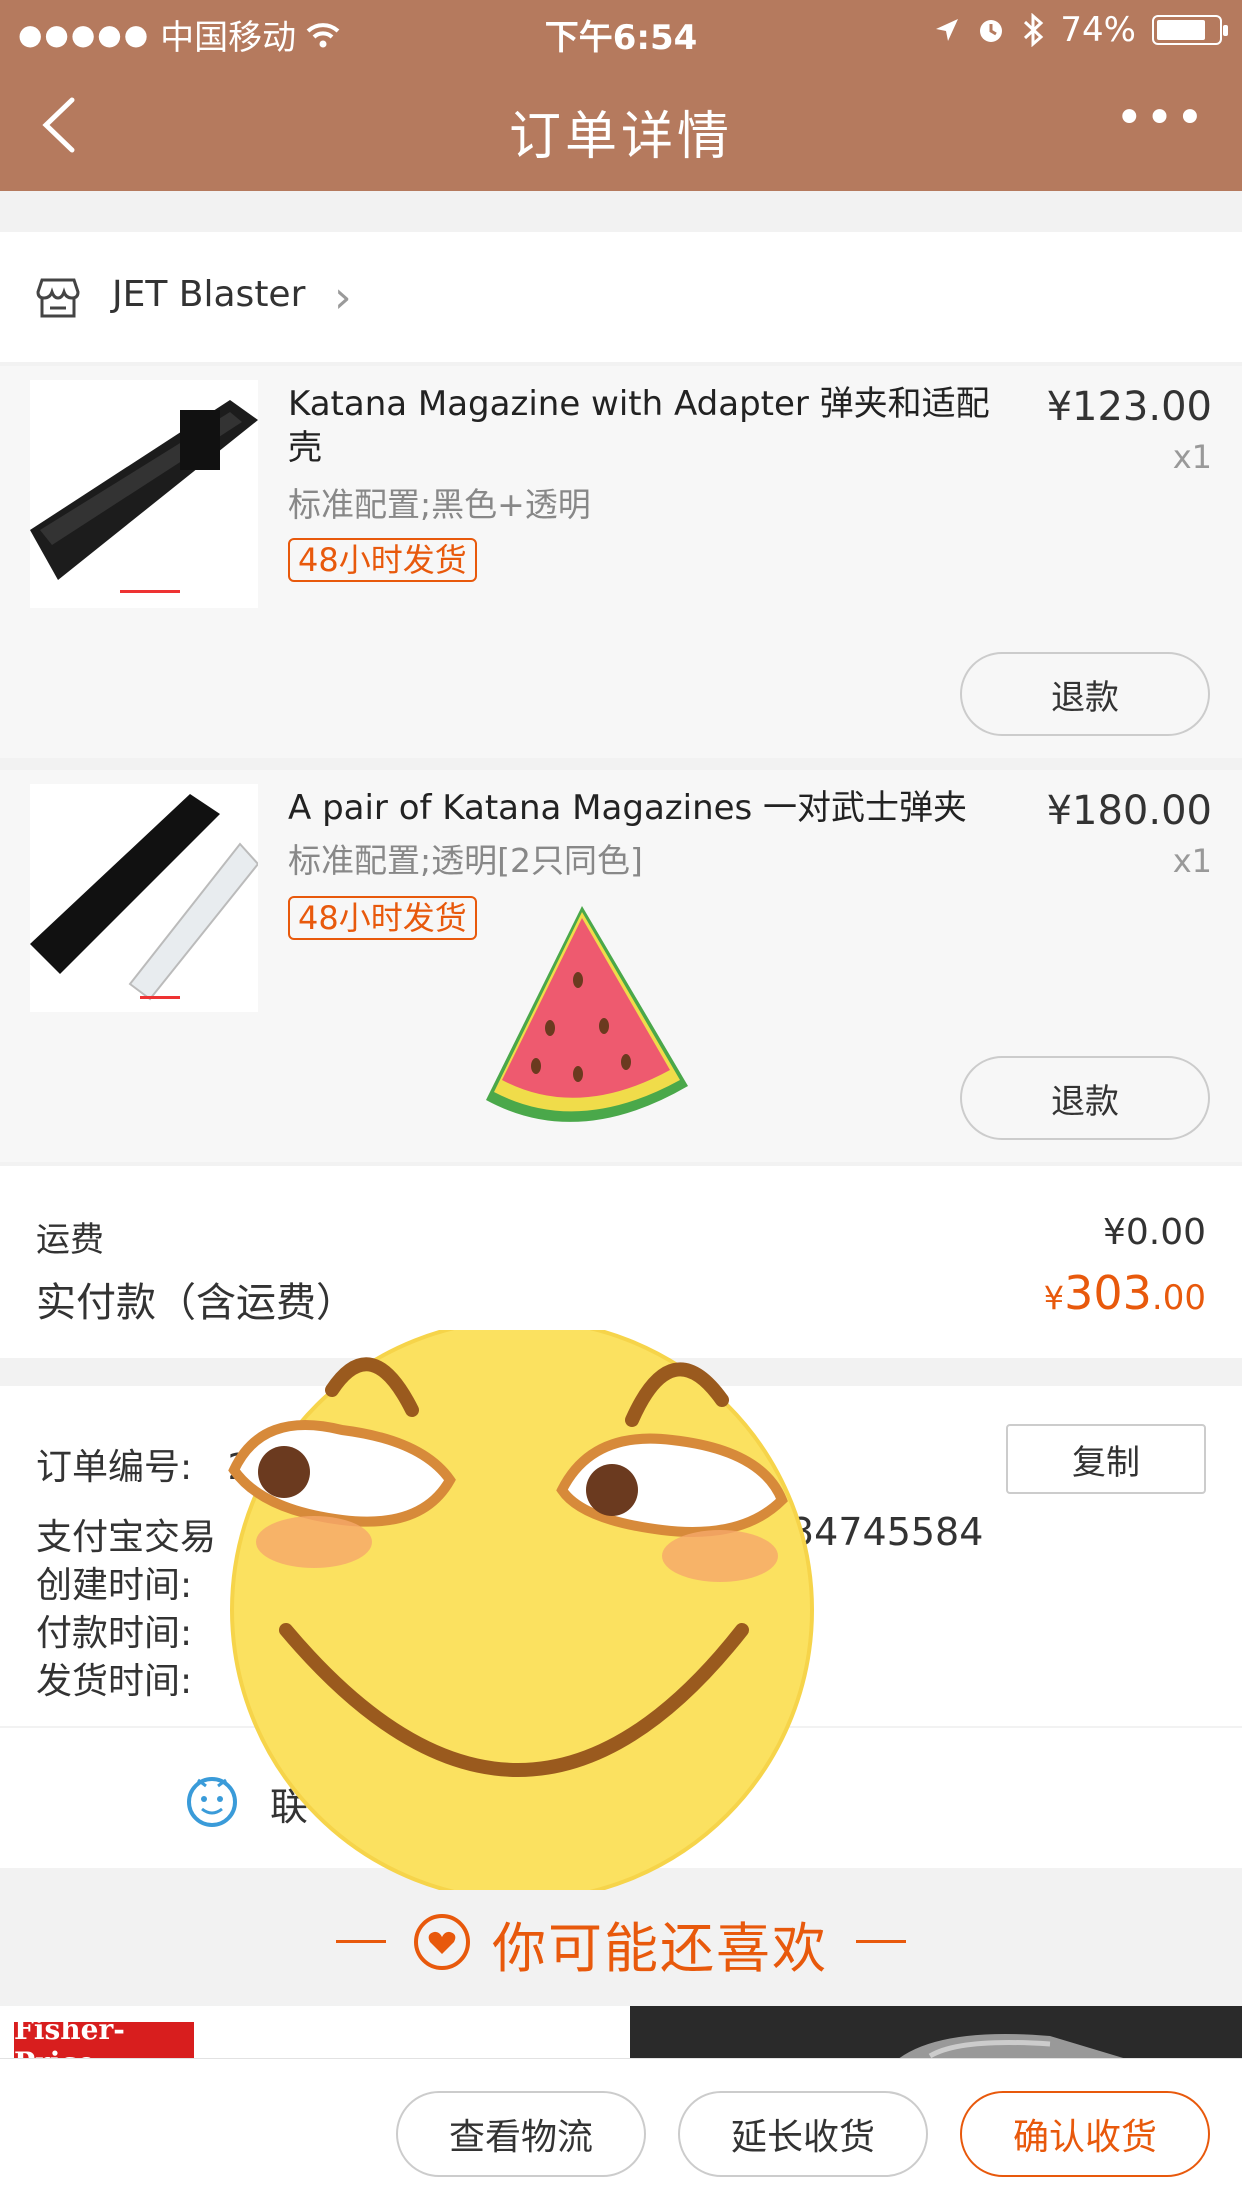 Image resolution: width=1242 pixels, height=2208 pixels. I want to click on product-title: A pair of Katana Magazines 一对武士弹夹, so click(628, 808).